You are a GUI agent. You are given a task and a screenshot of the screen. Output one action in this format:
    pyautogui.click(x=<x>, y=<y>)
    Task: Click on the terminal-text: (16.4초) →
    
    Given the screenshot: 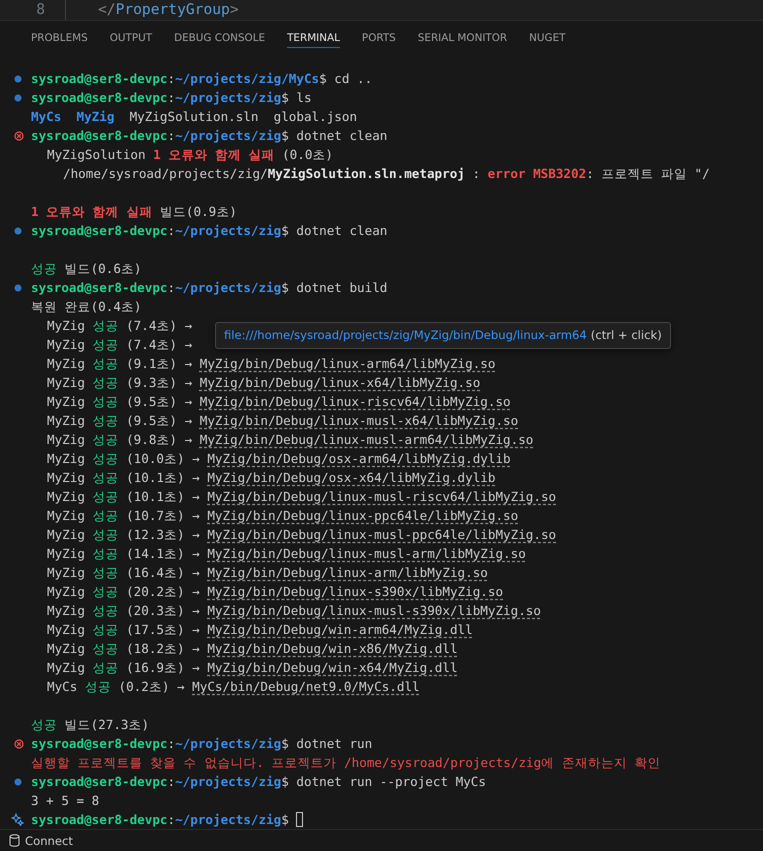 What is the action you would take?
    pyautogui.click(x=163, y=573)
    